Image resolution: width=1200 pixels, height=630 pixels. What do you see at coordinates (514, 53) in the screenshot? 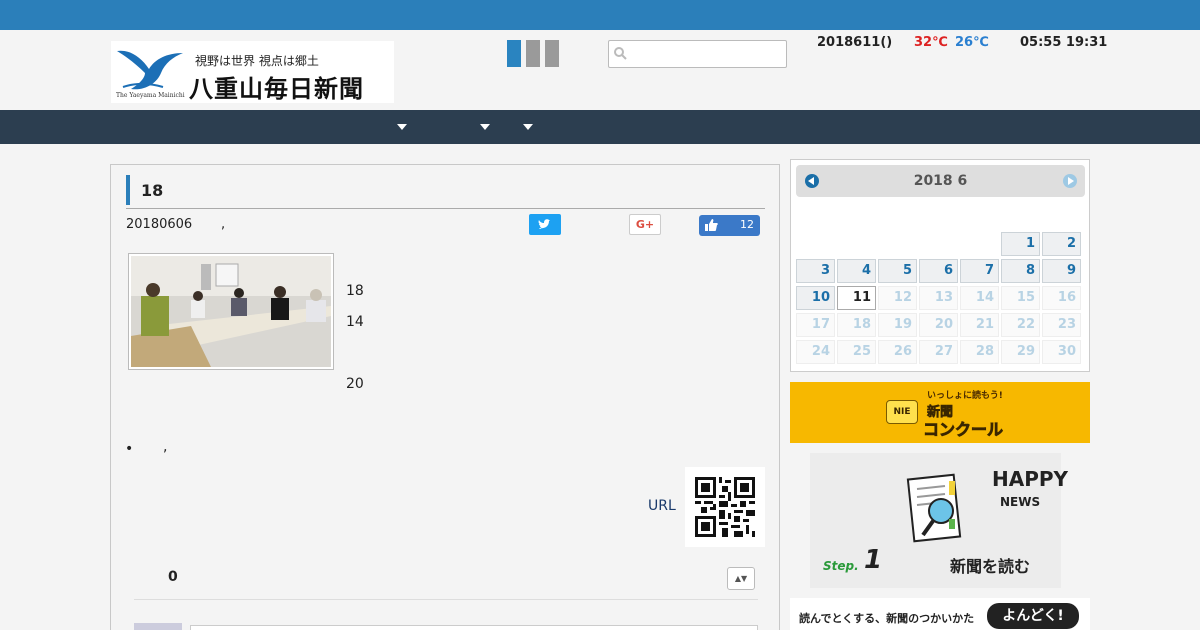
I see `font-size-small-button` at bounding box center [514, 53].